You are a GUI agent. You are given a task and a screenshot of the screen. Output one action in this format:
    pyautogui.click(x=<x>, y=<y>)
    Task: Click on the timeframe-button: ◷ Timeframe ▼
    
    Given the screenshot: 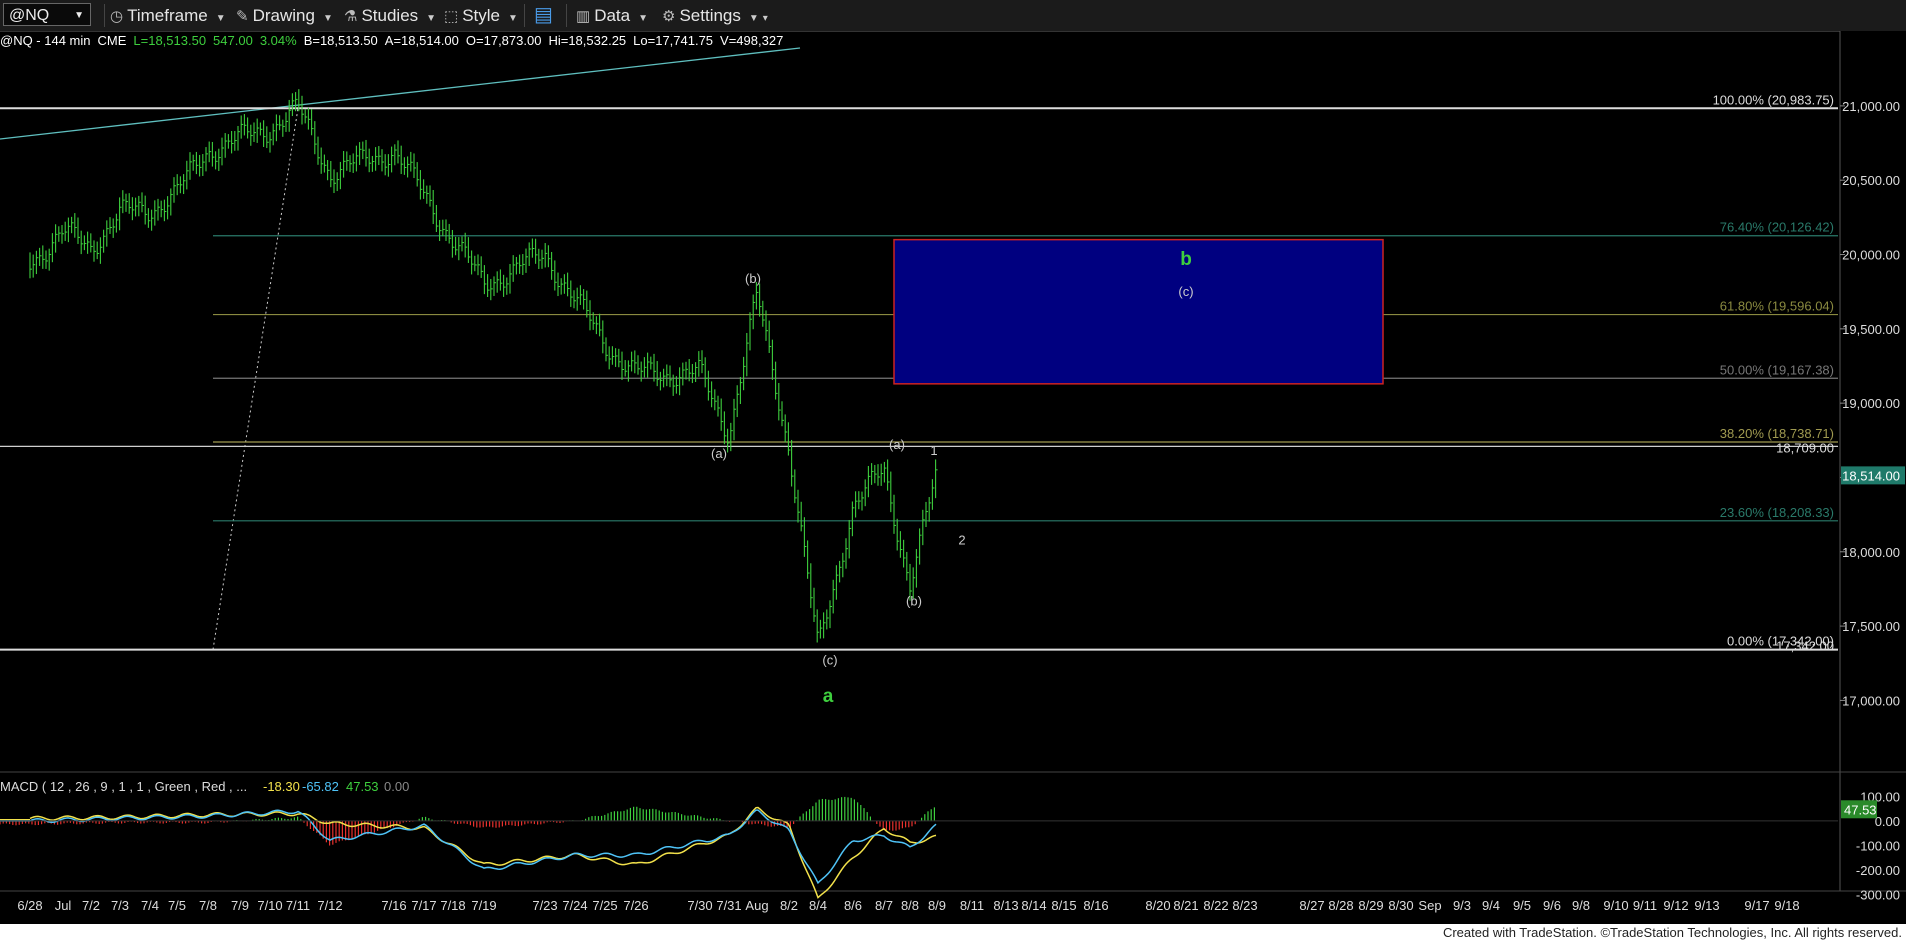 What is the action you would take?
    pyautogui.click(x=168, y=15)
    